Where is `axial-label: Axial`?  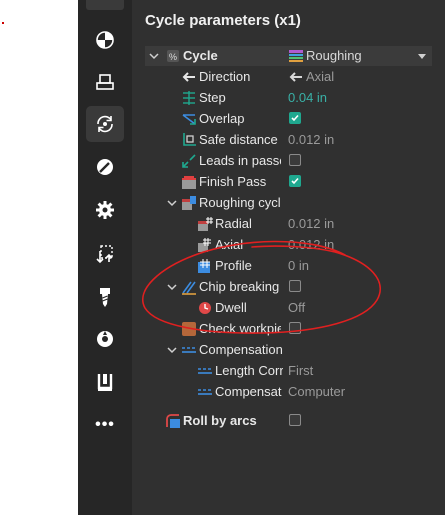
axial-label: Axial is located at coordinates (229, 244).